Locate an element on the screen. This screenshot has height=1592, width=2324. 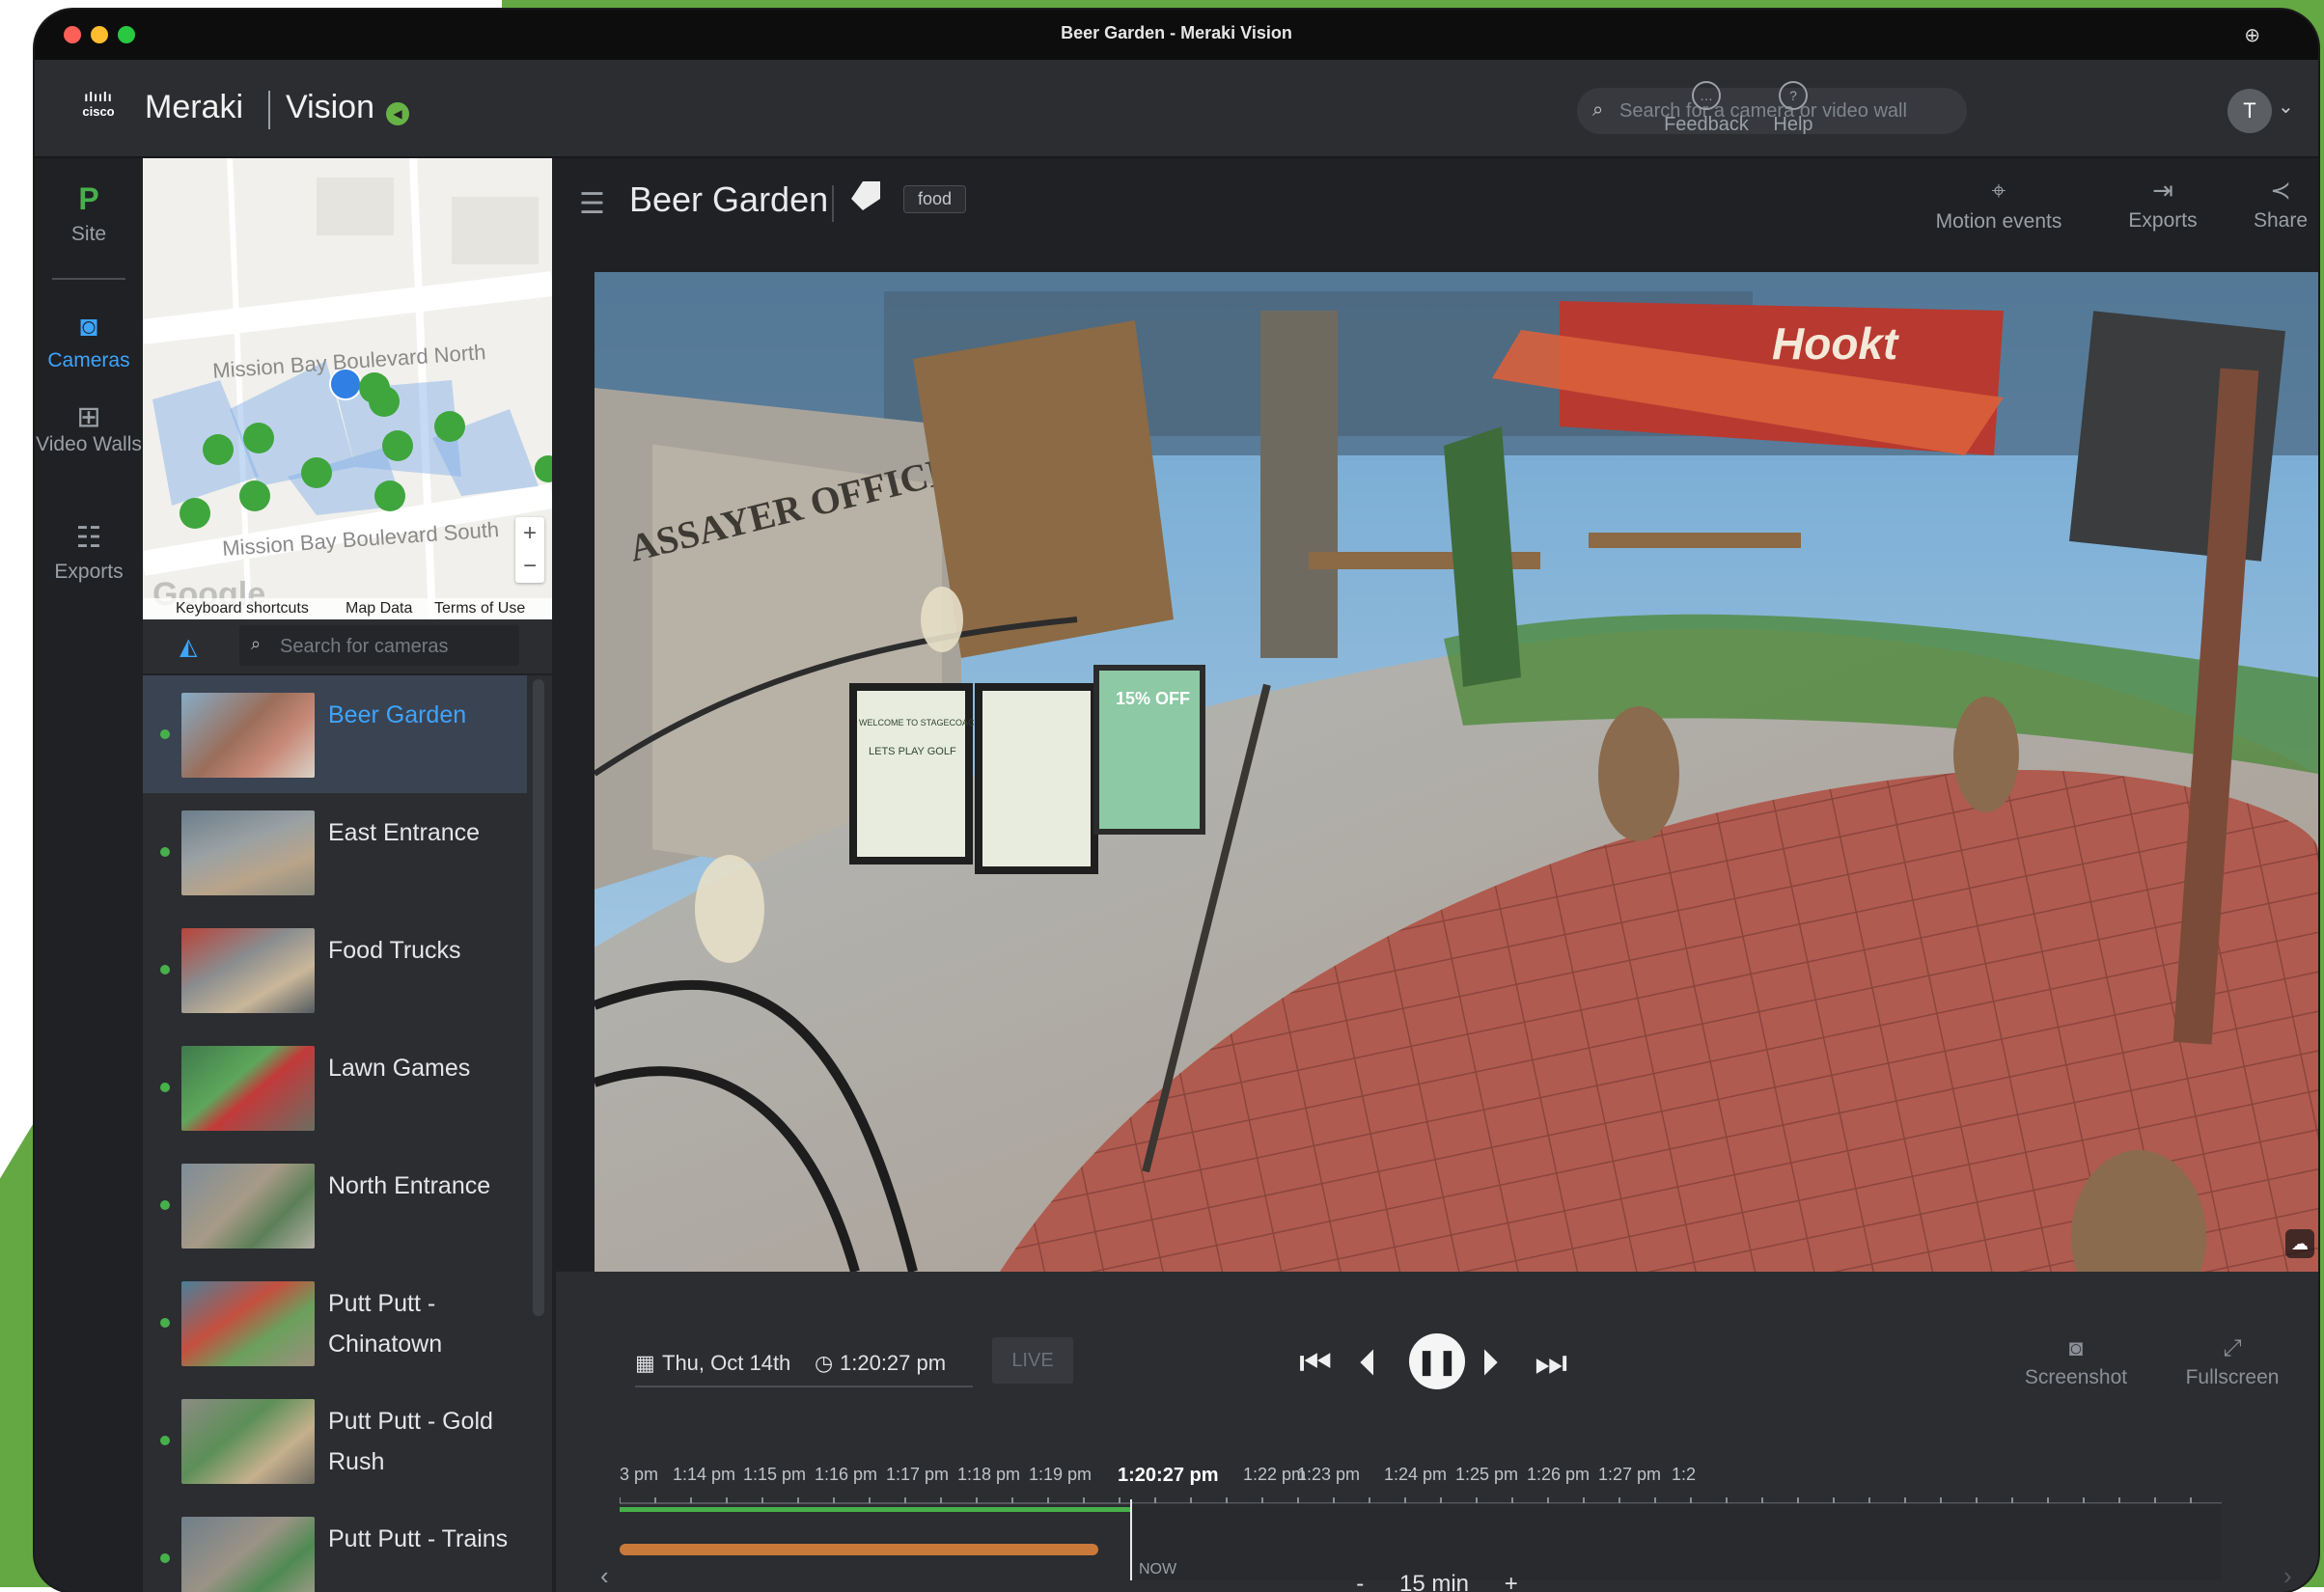
site-badge-icon: P is located at coordinates (89, 198).